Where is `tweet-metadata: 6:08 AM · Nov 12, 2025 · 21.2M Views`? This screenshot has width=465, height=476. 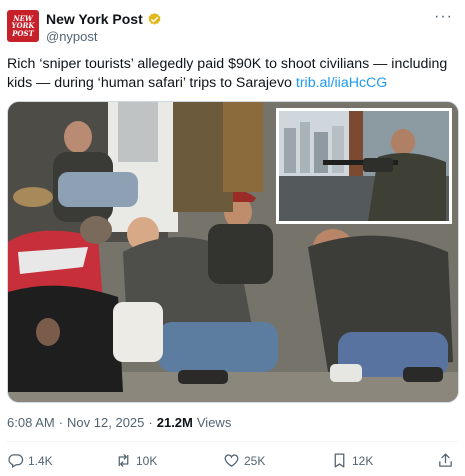 tweet-metadata: 6:08 AM · Nov 12, 2025 · 21.2M Views is located at coordinates (119, 422).